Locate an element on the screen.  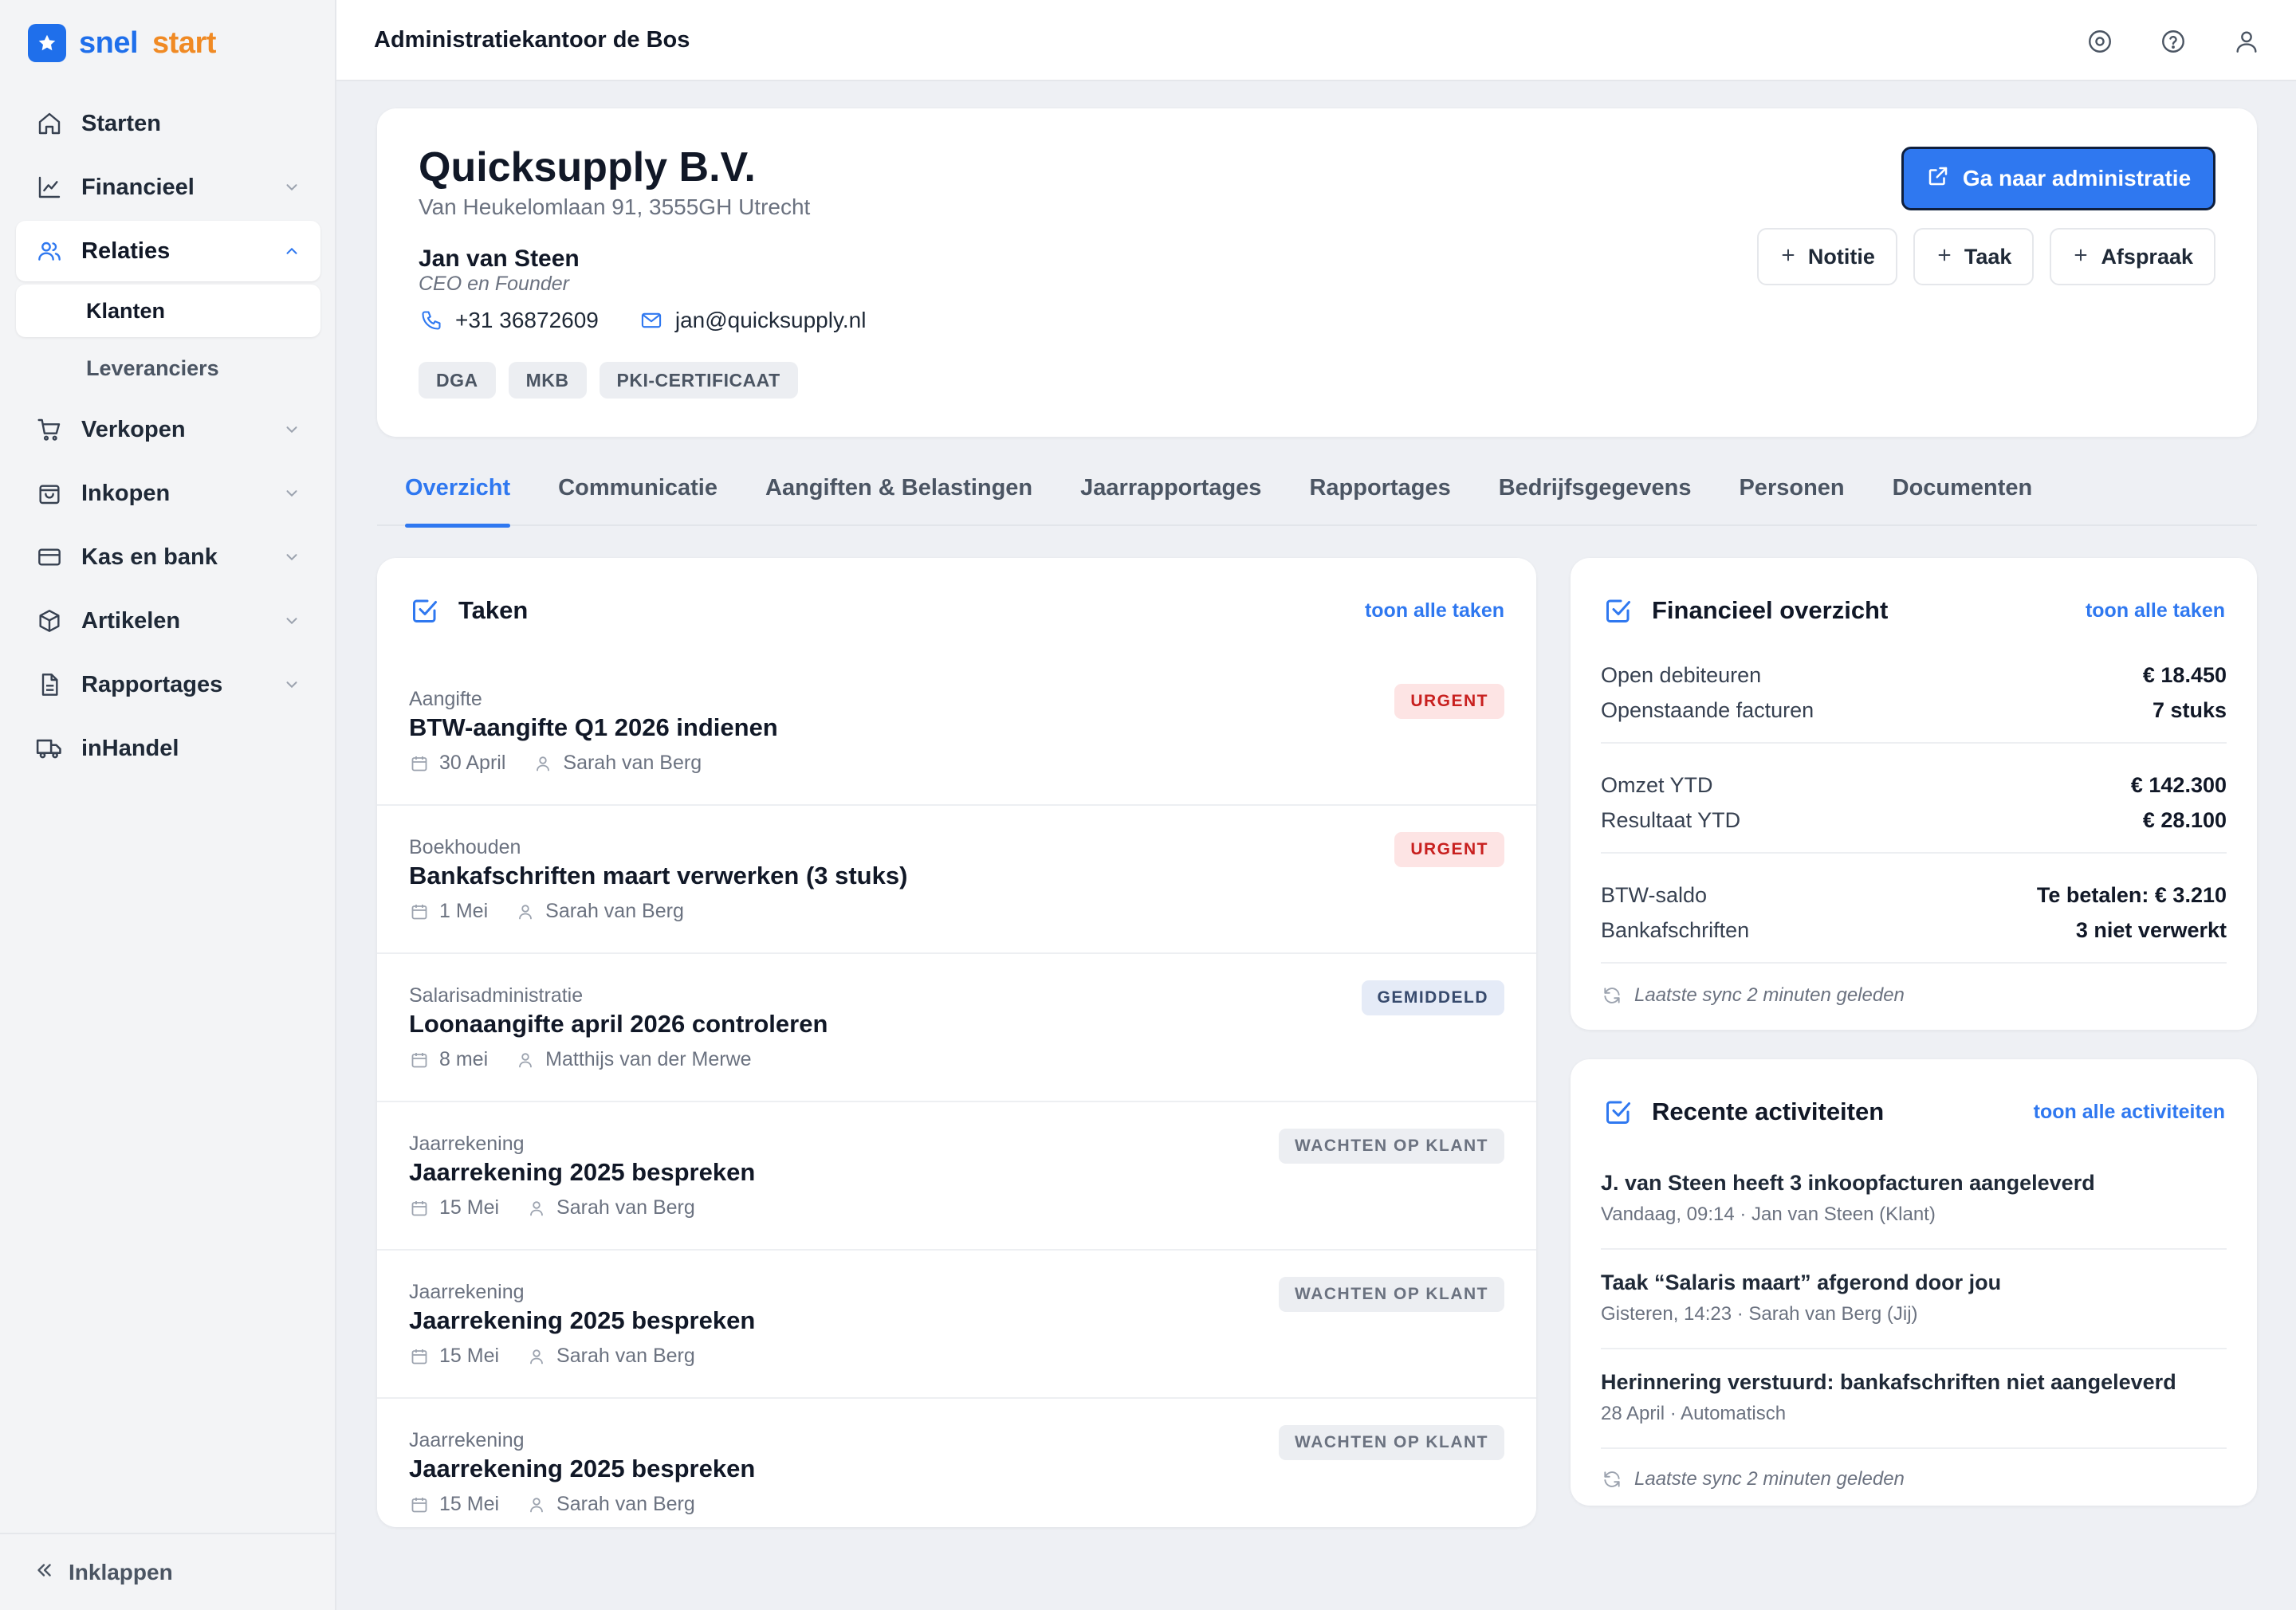
financial-title: Financieel overzicht is located at coordinates (1770, 610).